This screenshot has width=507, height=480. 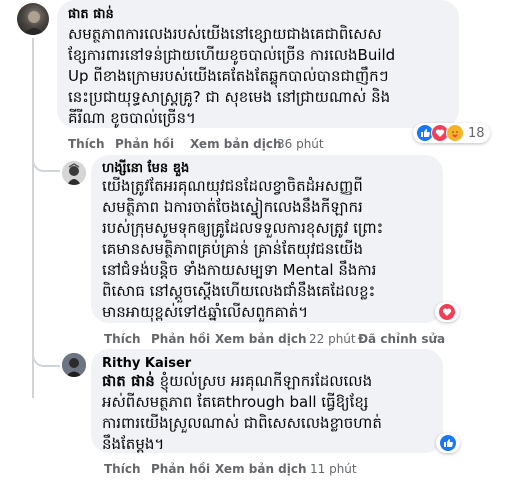 I want to click on edited-label: Đã chỉnh sửa, so click(x=401, y=339).